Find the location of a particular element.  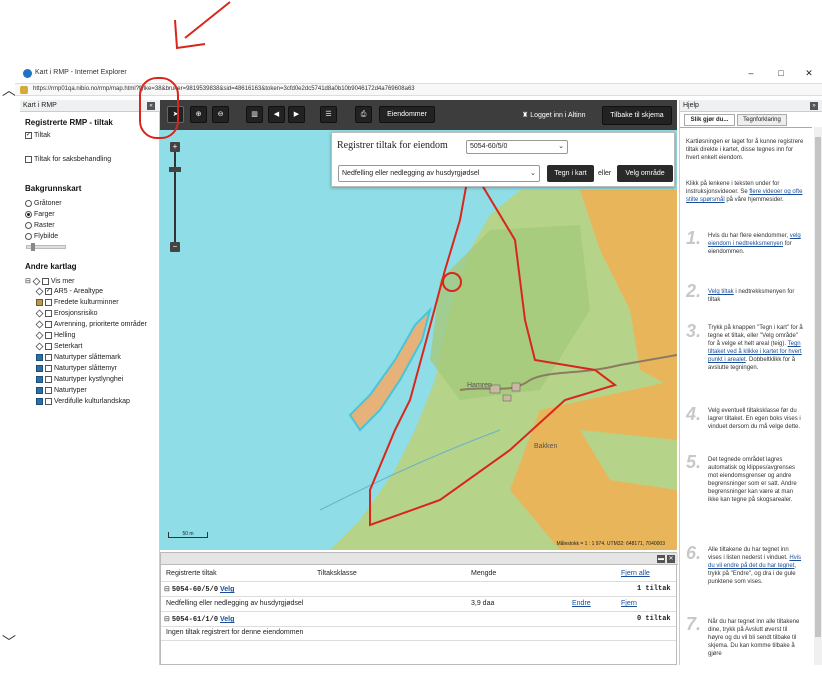

radio-flybilde is located at coordinates (28, 236).